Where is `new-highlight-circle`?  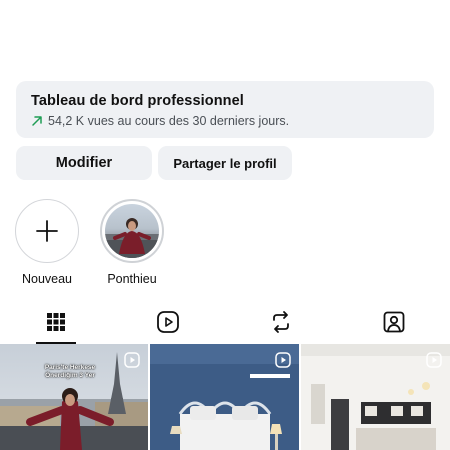
new-highlight-circle is located at coordinates (47, 231).